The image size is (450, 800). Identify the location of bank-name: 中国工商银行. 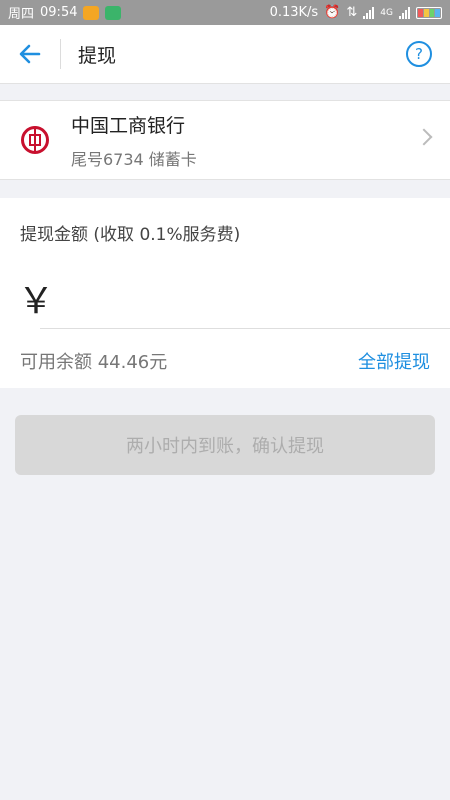
(128, 125).